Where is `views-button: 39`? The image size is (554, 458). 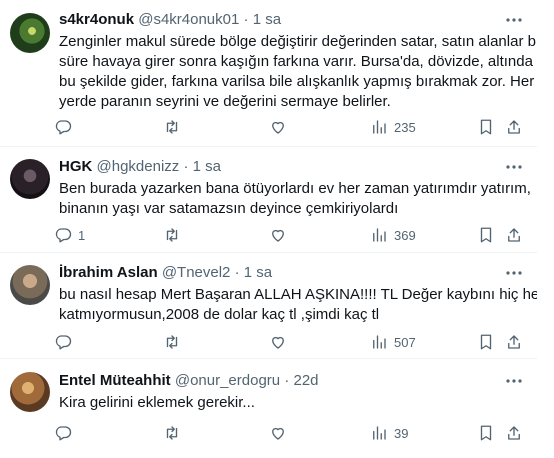 views-button: 39 is located at coordinates (389, 433).